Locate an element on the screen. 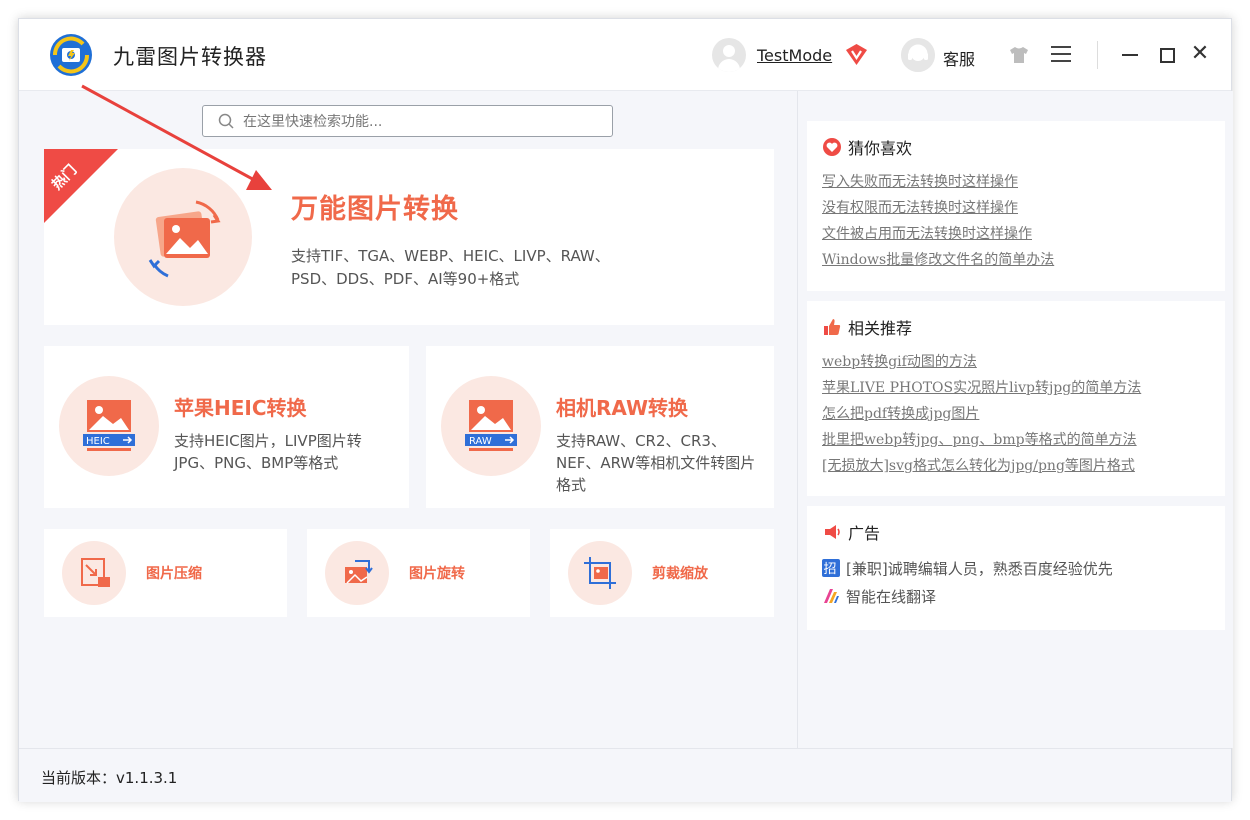  ad-item-job: 招 [兼职]诚聘编辑人员，熟悉百度经验优先 is located at coordinates (1023, 568).